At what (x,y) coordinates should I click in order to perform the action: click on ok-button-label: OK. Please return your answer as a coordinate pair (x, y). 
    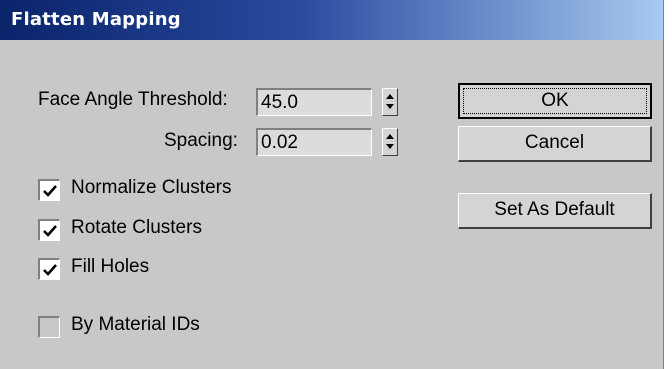
    Looking at the image, I should click on (555, 100).